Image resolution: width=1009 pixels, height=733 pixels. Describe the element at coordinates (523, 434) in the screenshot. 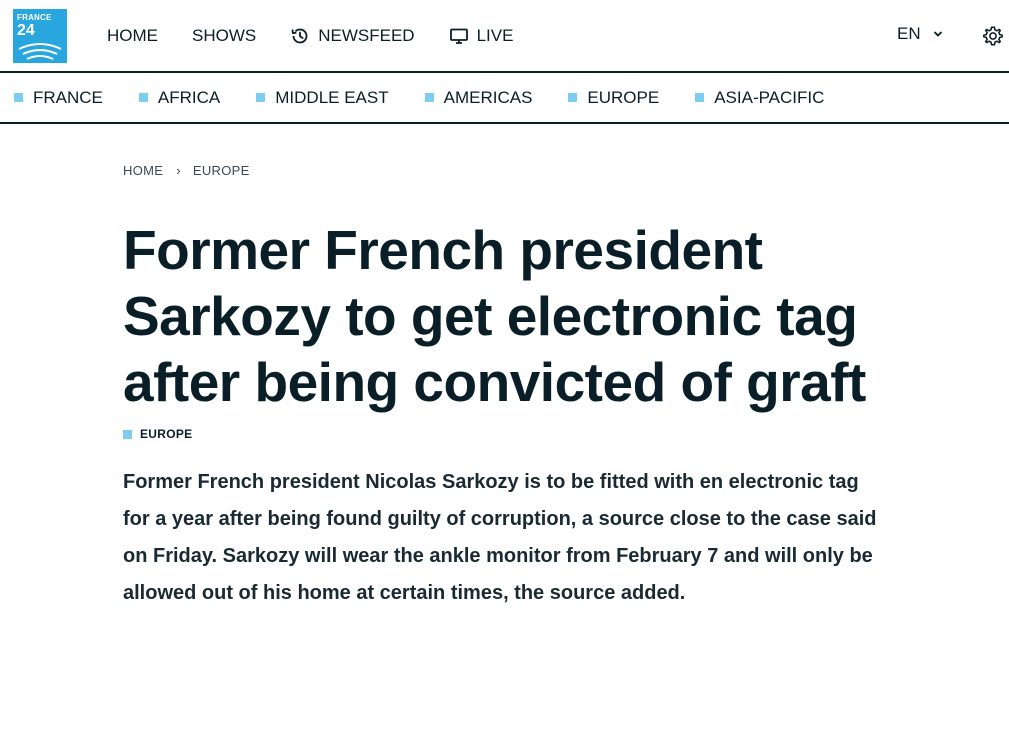

I see `article-section-tag: EUROPE` at that location.